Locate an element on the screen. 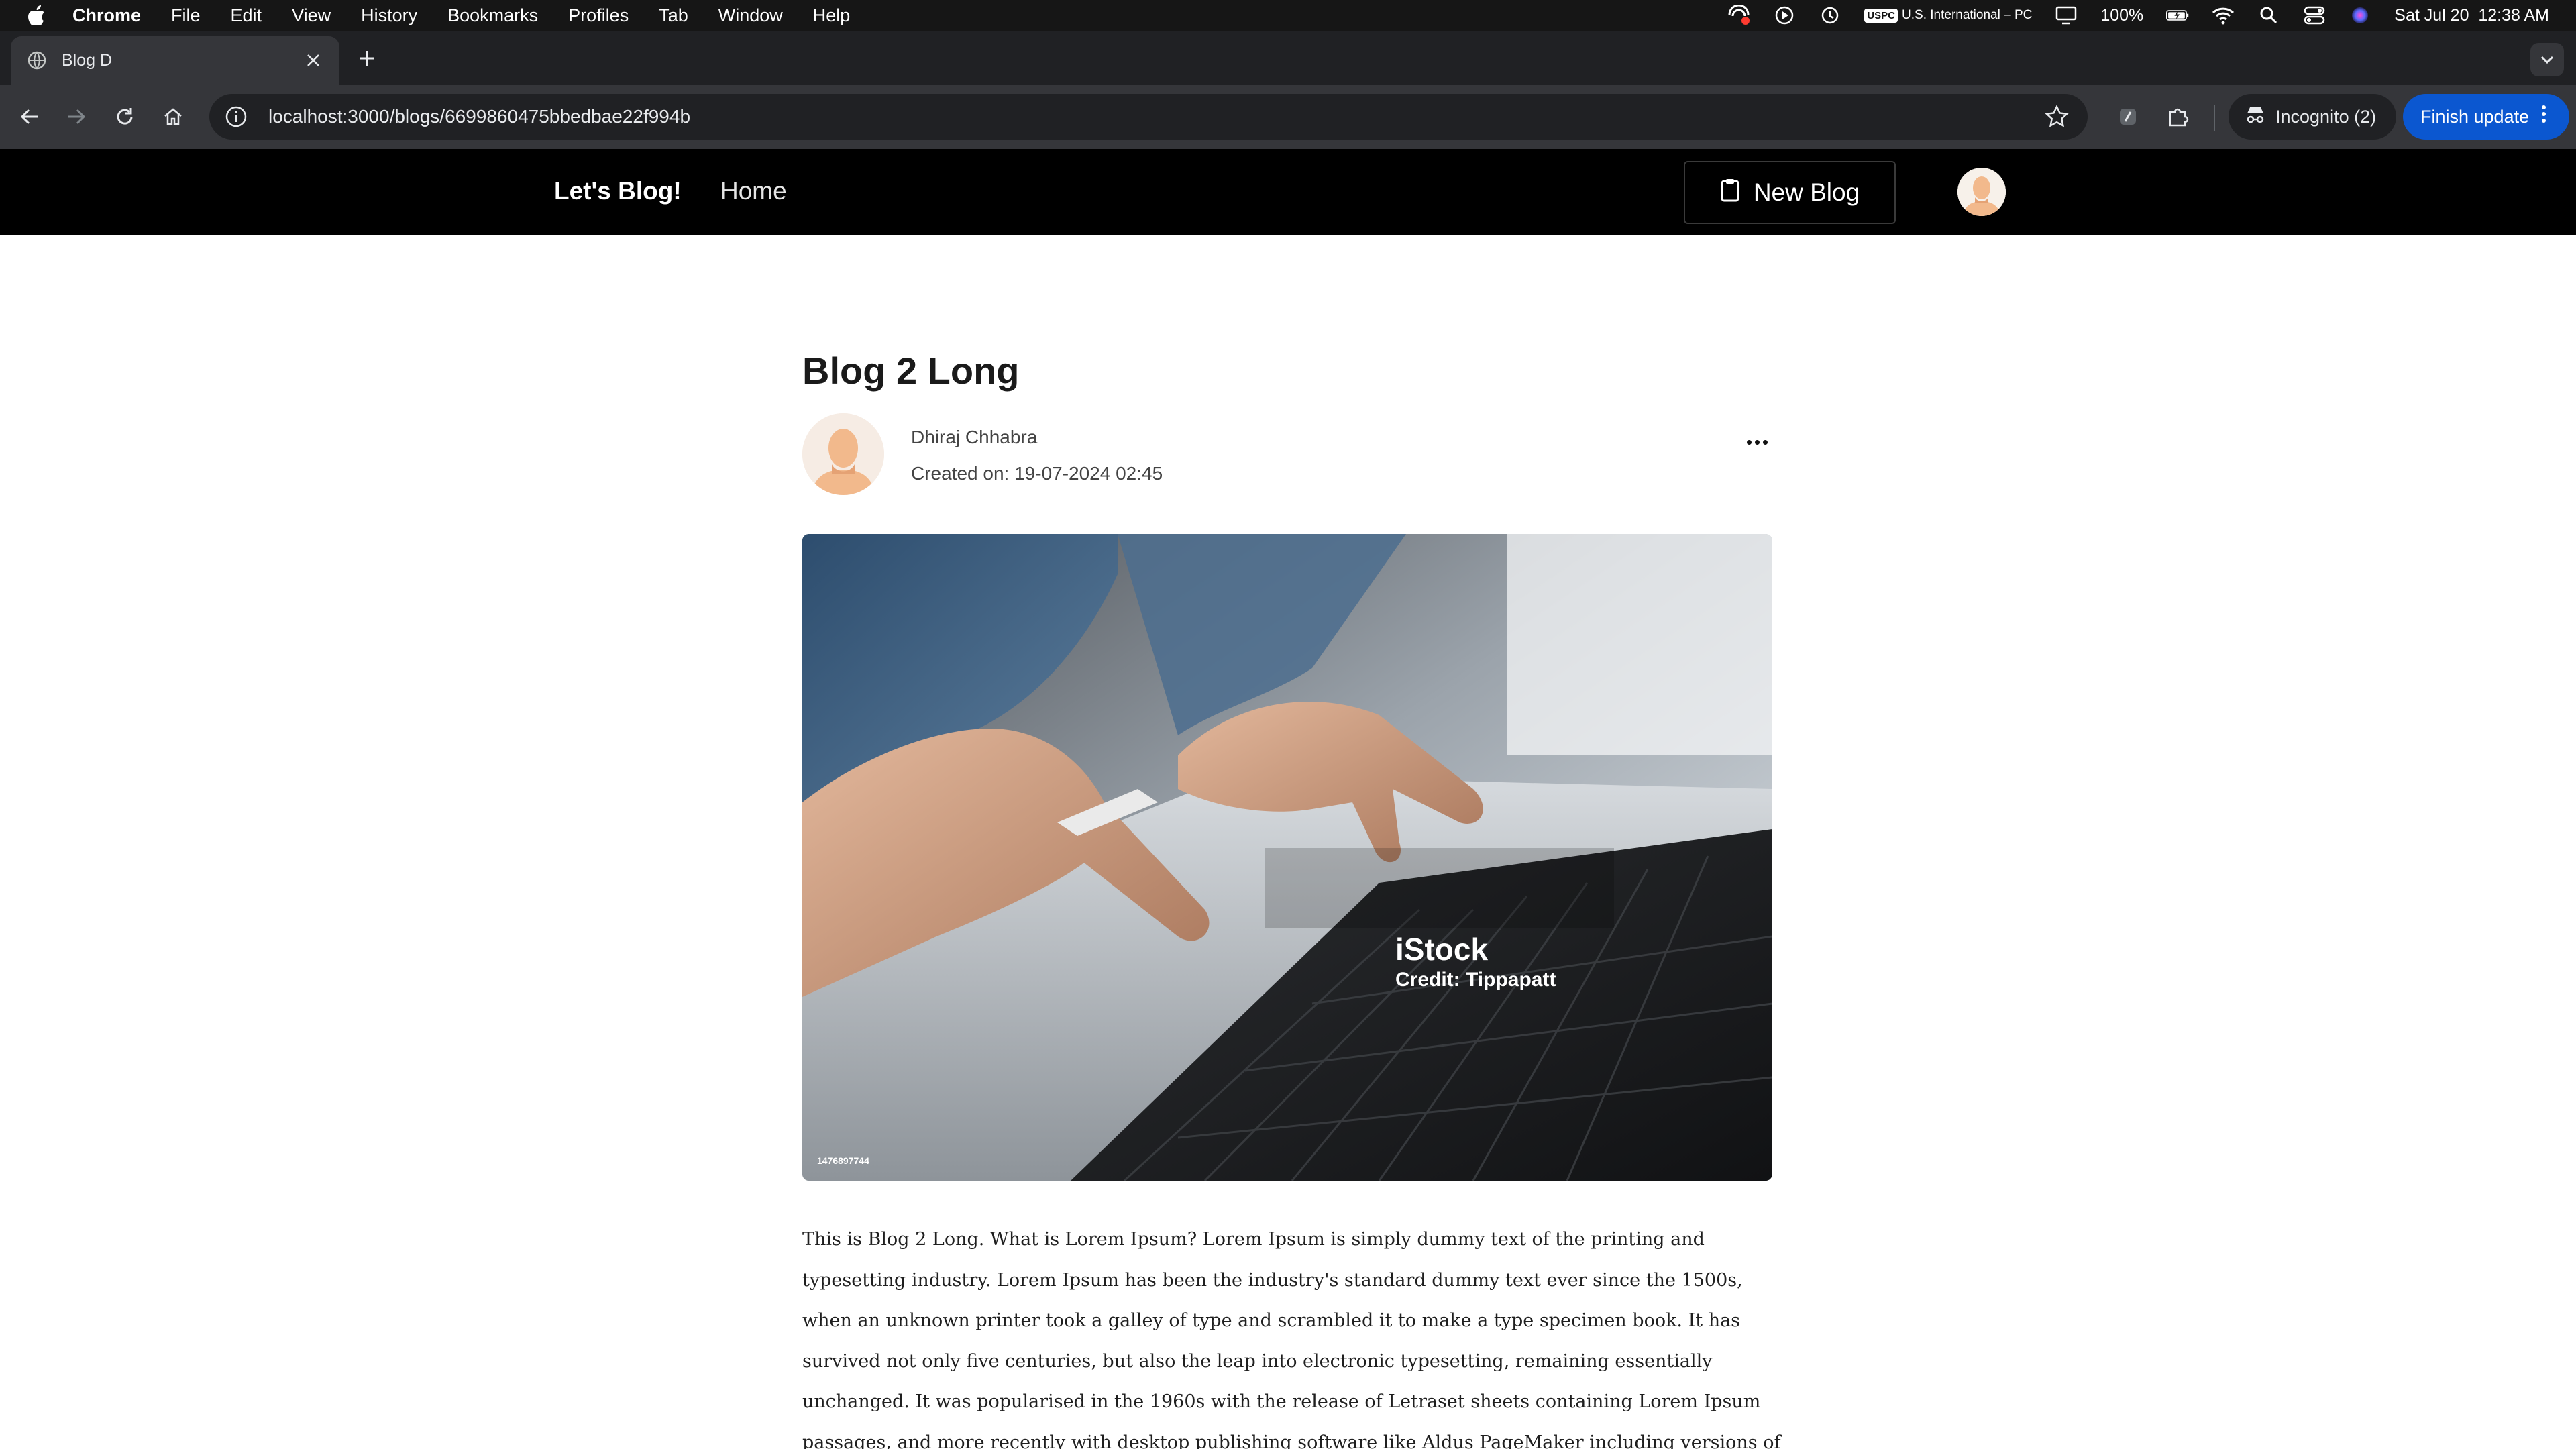  input-source-indicator: USPC U.S. International – PC is located at coordinates (1948, 15).